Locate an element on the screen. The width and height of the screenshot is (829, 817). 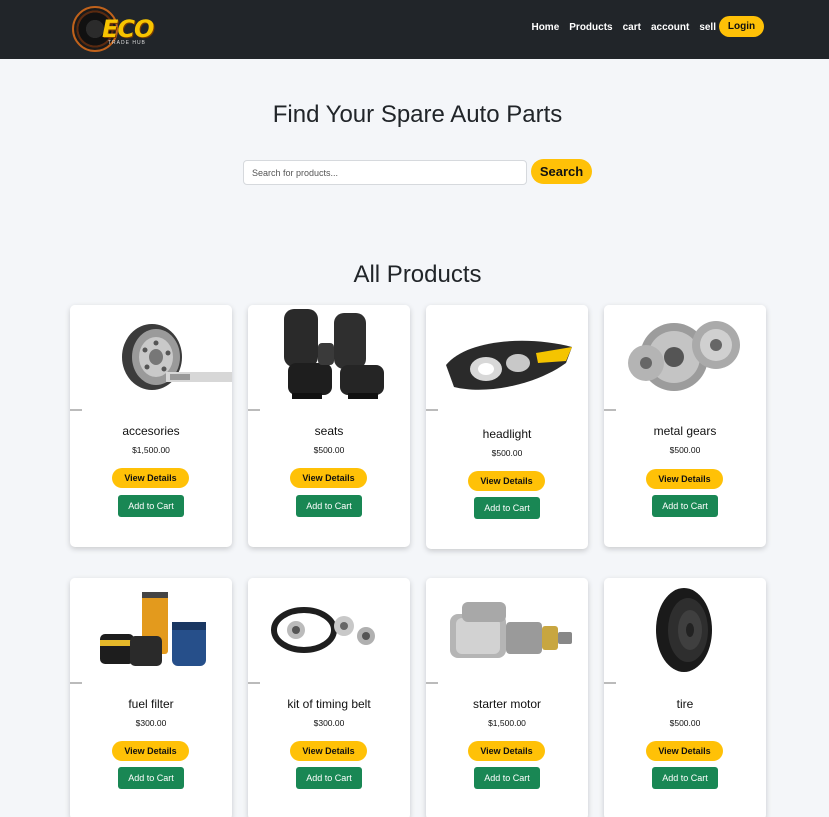
fuel-filter-icon is located at coordinates (153, 629).